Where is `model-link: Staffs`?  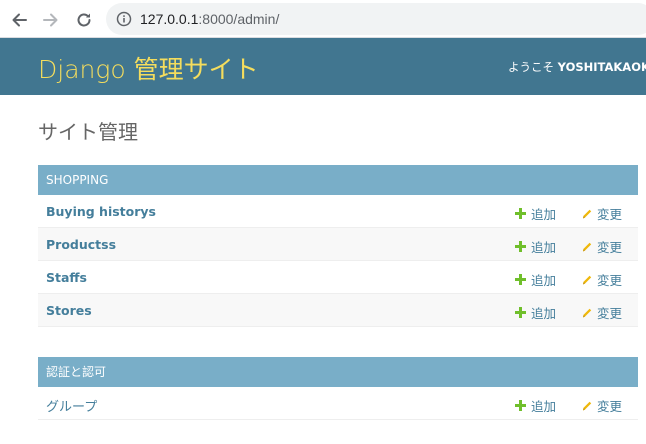 model-link: Staffs is located at coordinates (66, 277).